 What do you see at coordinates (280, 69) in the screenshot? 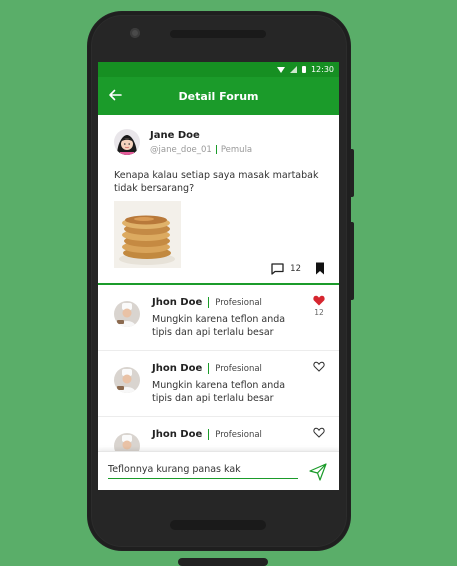
I see `wifi-icon` at bounding box center [280, 69].